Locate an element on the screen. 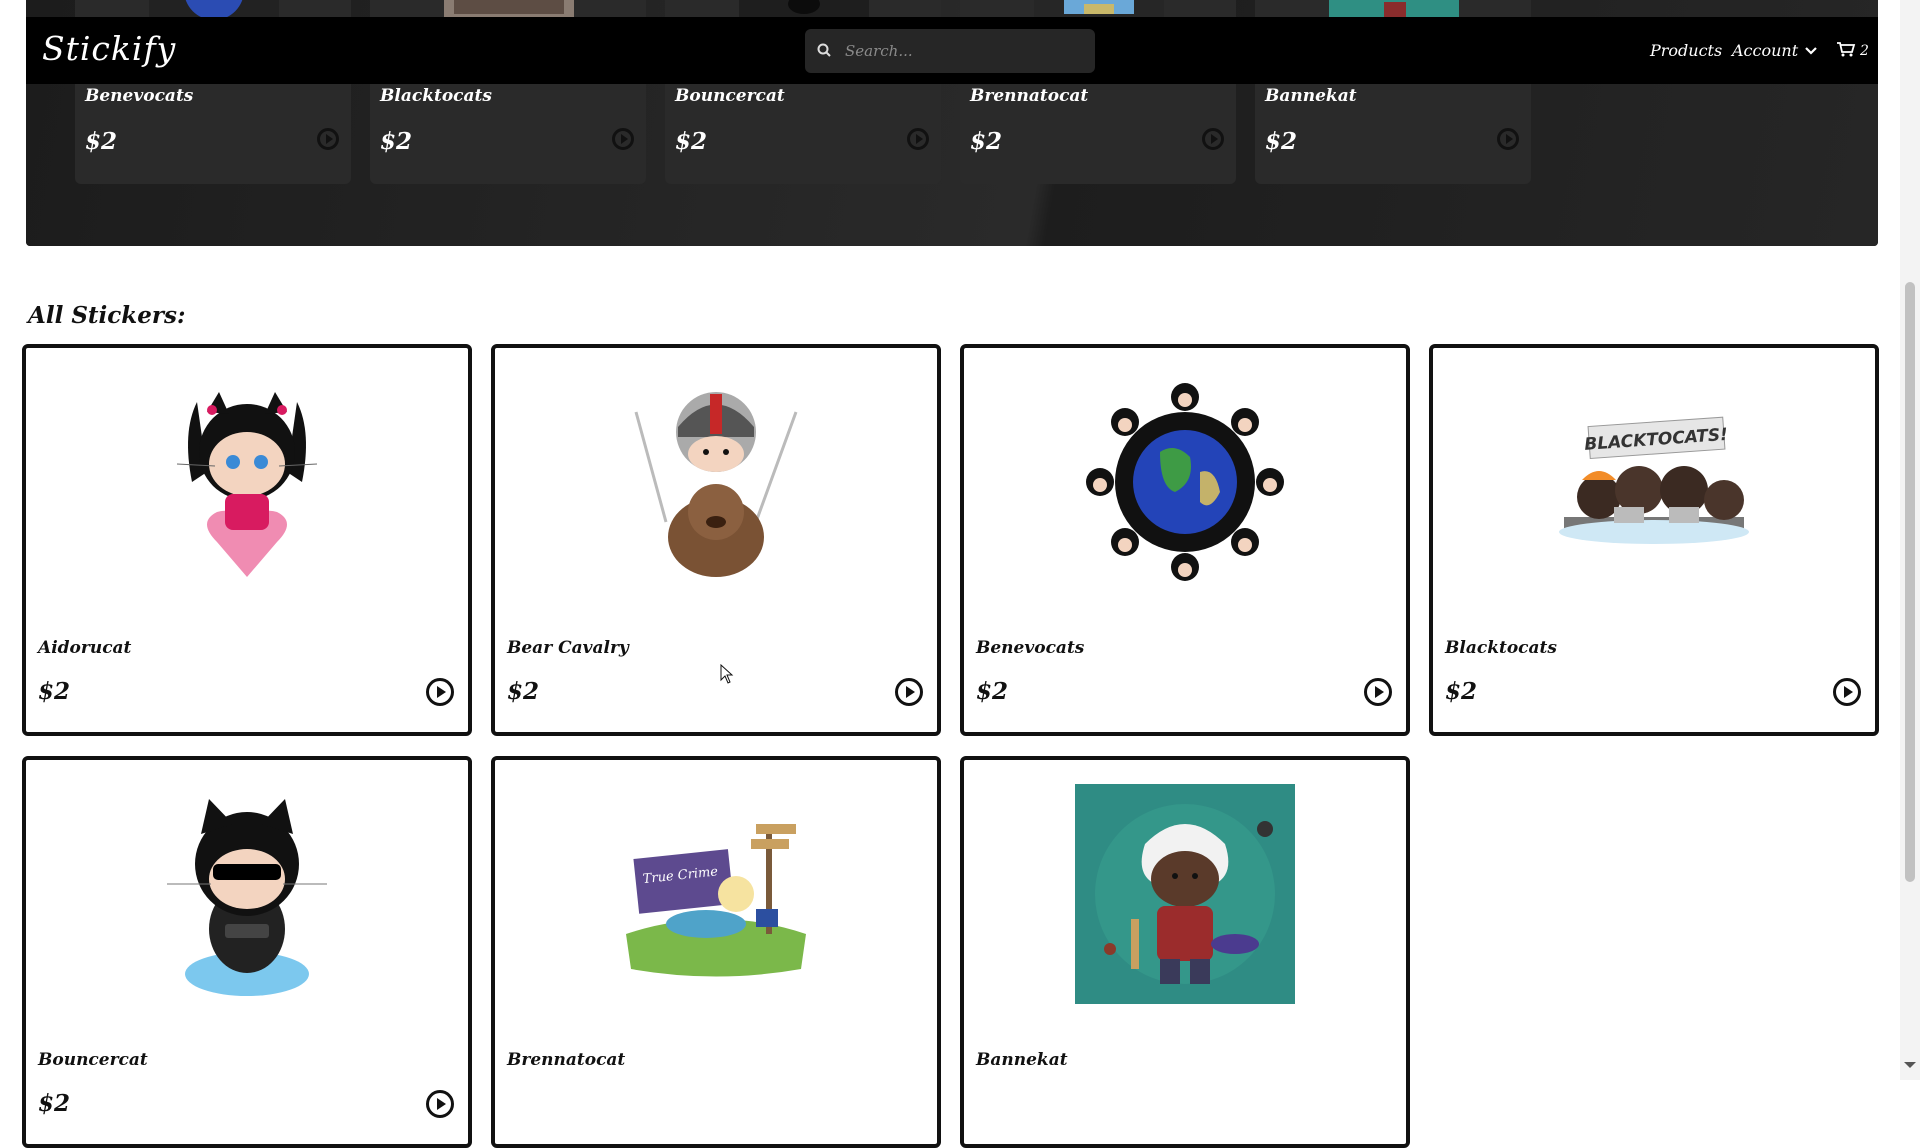  featured-name: Benevocats is located at coordinates (139, 96).